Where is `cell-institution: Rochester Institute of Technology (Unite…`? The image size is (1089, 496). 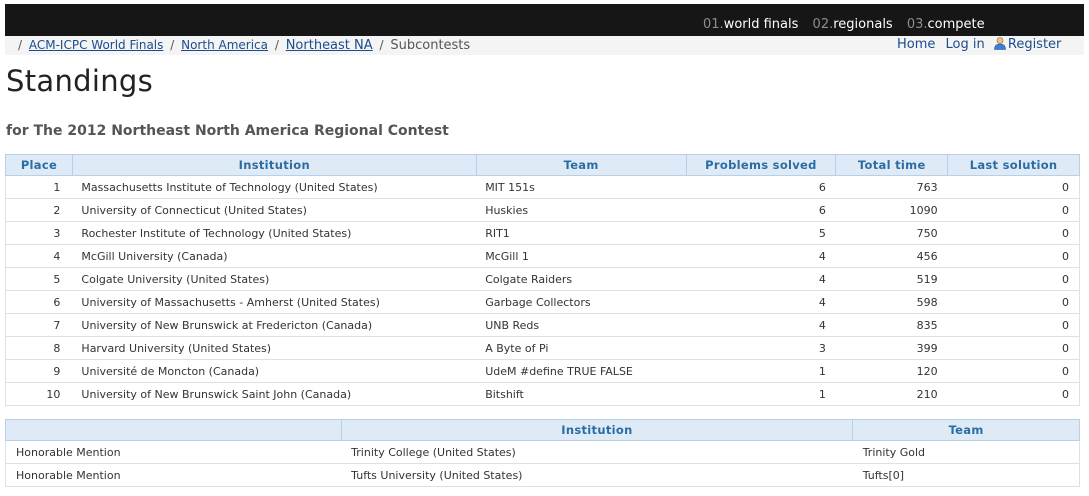
cell-institution: Rochester Institute of Technology (Unite… is located at coordinates (274, 233).